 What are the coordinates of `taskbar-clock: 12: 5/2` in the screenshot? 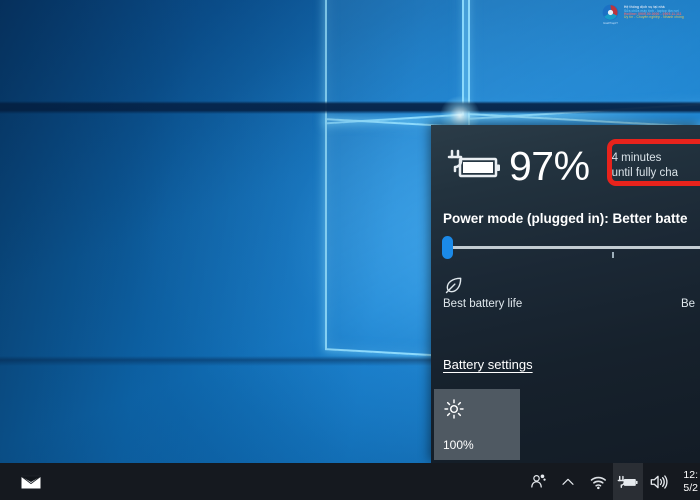 It's located at (686, 481).